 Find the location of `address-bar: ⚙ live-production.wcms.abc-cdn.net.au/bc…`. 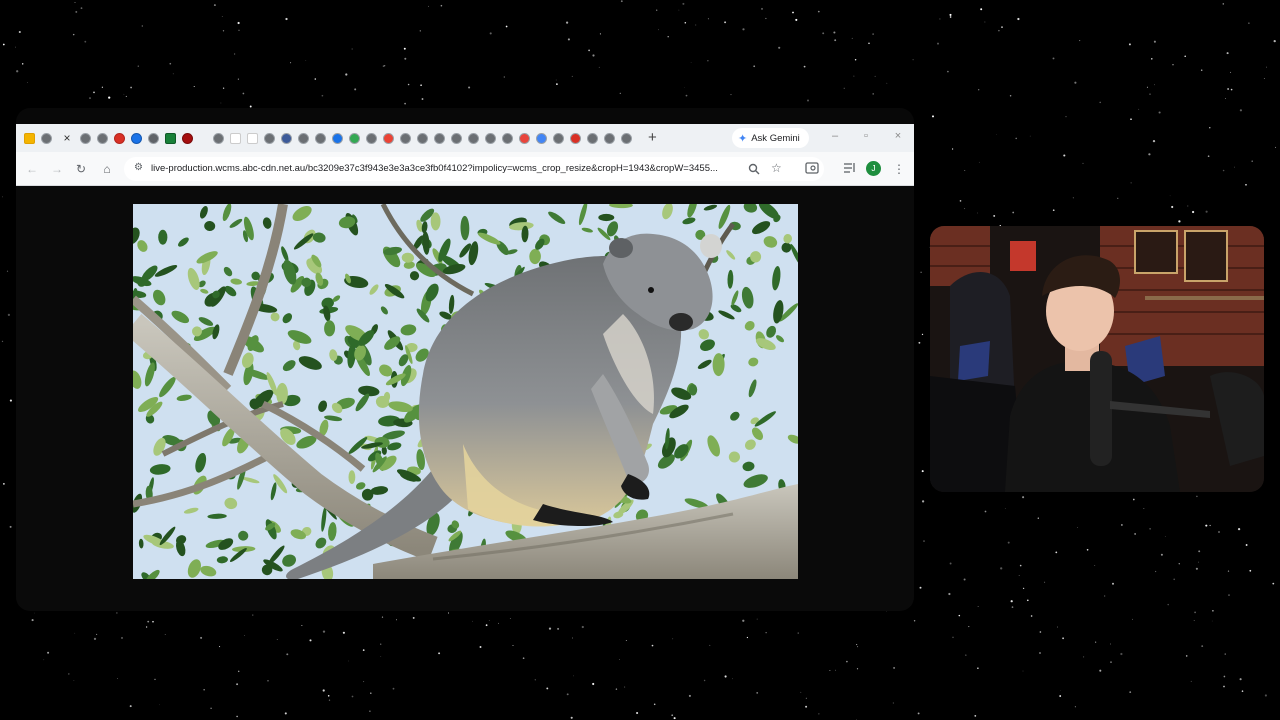

address-bar: ⚙ live-production.wcms.abc-cdn.net.au/bc… is located at coordinates (474, 169).